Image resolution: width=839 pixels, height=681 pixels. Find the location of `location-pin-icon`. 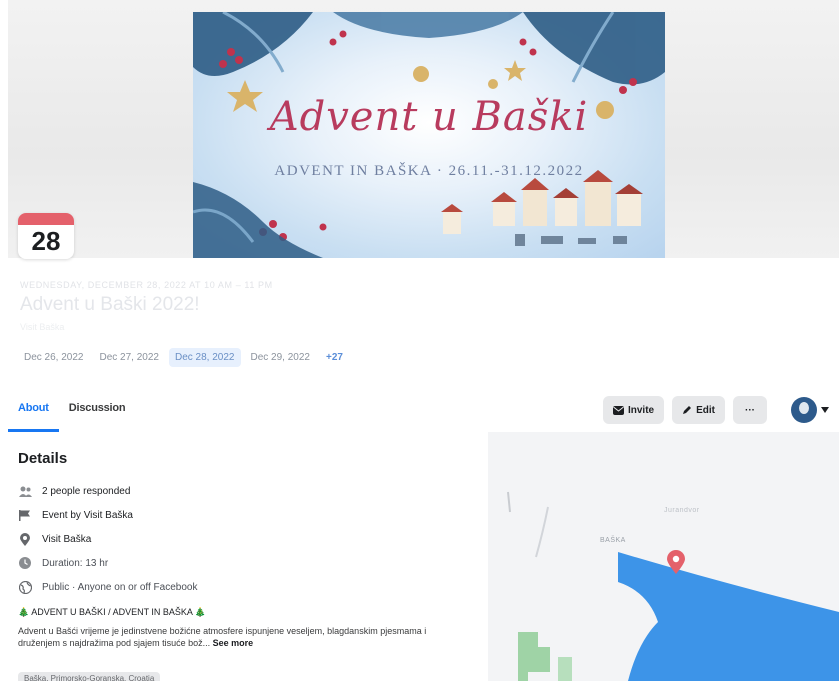

location-pin-icon is located at coordinates (25, 539).